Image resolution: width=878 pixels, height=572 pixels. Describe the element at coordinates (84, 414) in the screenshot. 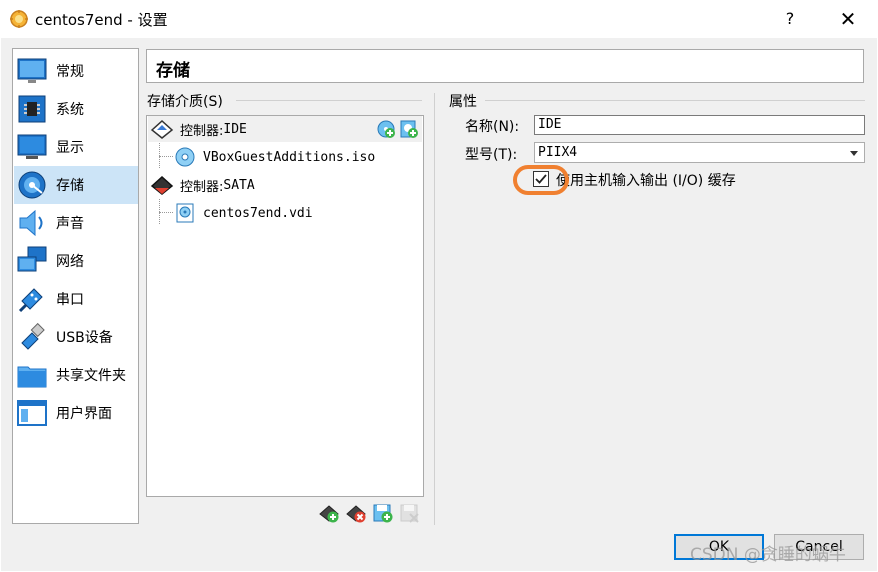

I see `sidebar-item-label: 用户界面` at that location.